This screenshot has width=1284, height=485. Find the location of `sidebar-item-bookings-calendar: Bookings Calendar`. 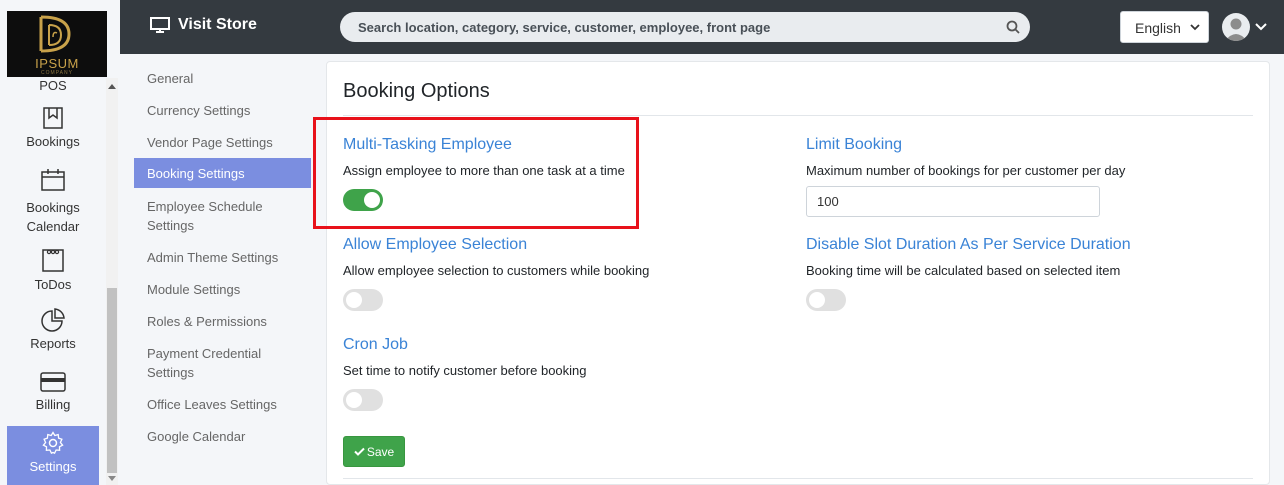

sidebar-item-bookings-calendar: Bookings Calendar is located at coordinates (53, 202).